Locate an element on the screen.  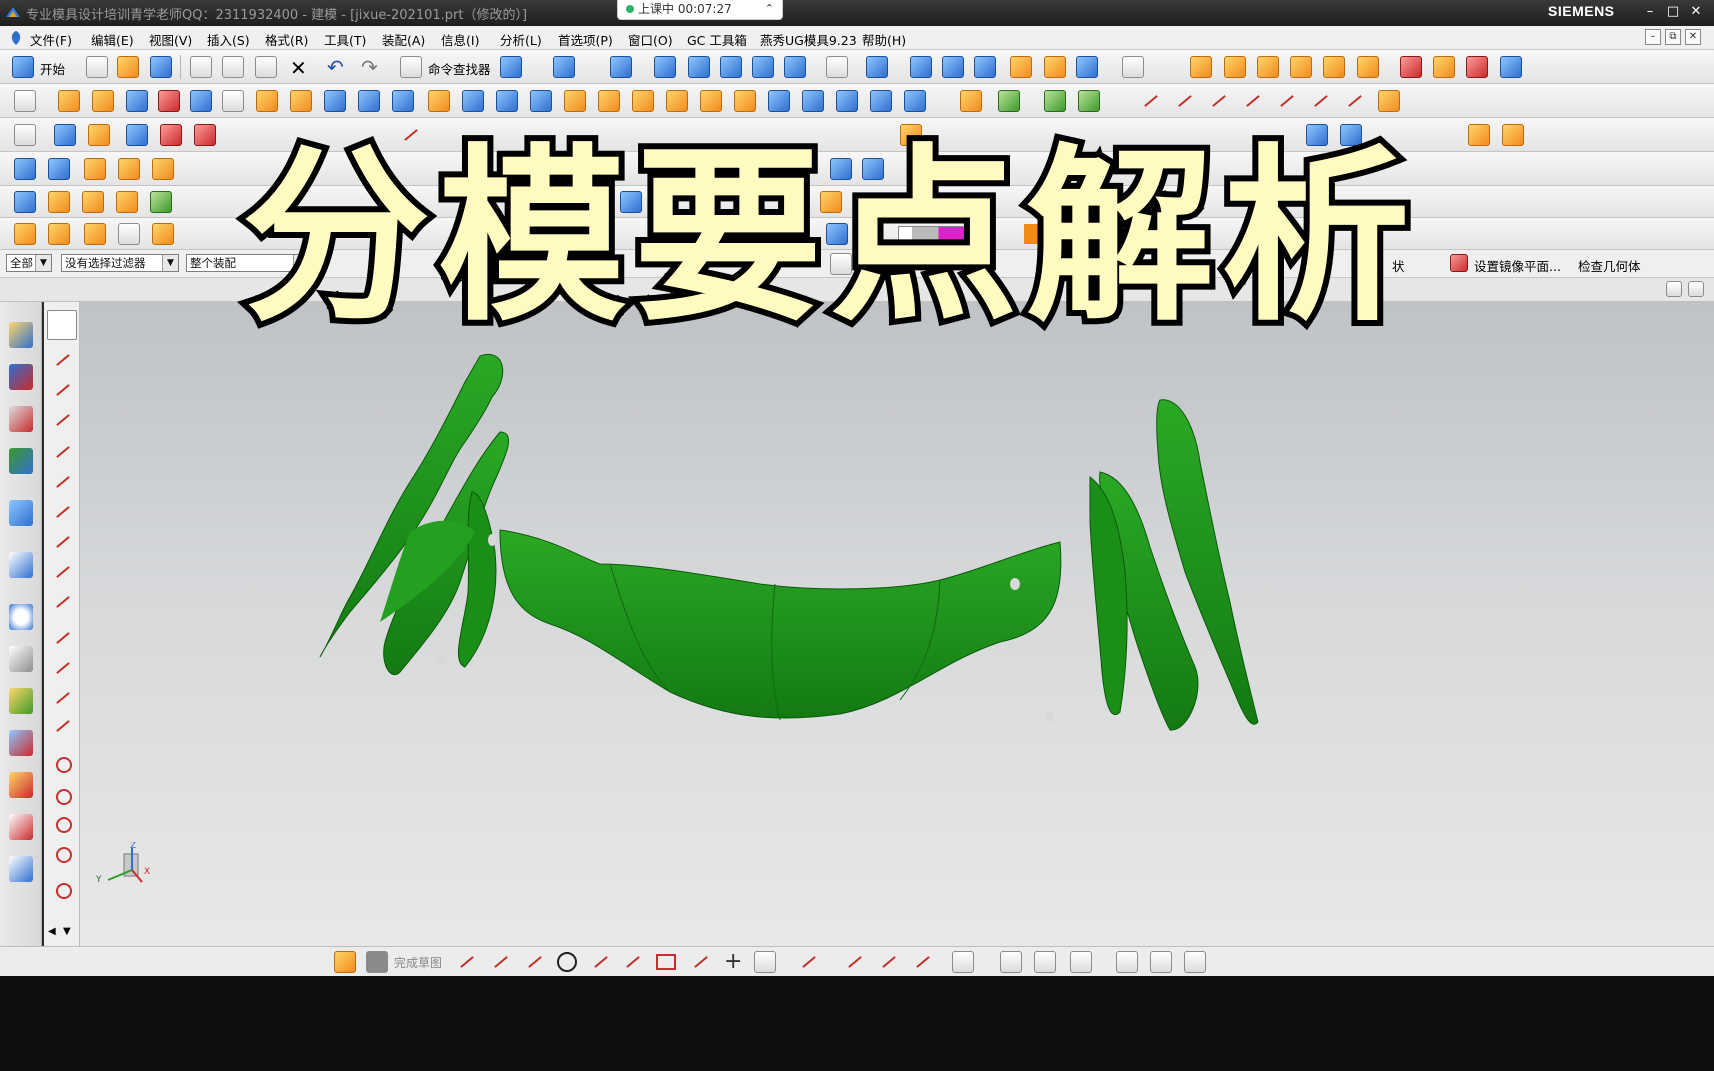
text-icon is located at coordinates (25, 202).